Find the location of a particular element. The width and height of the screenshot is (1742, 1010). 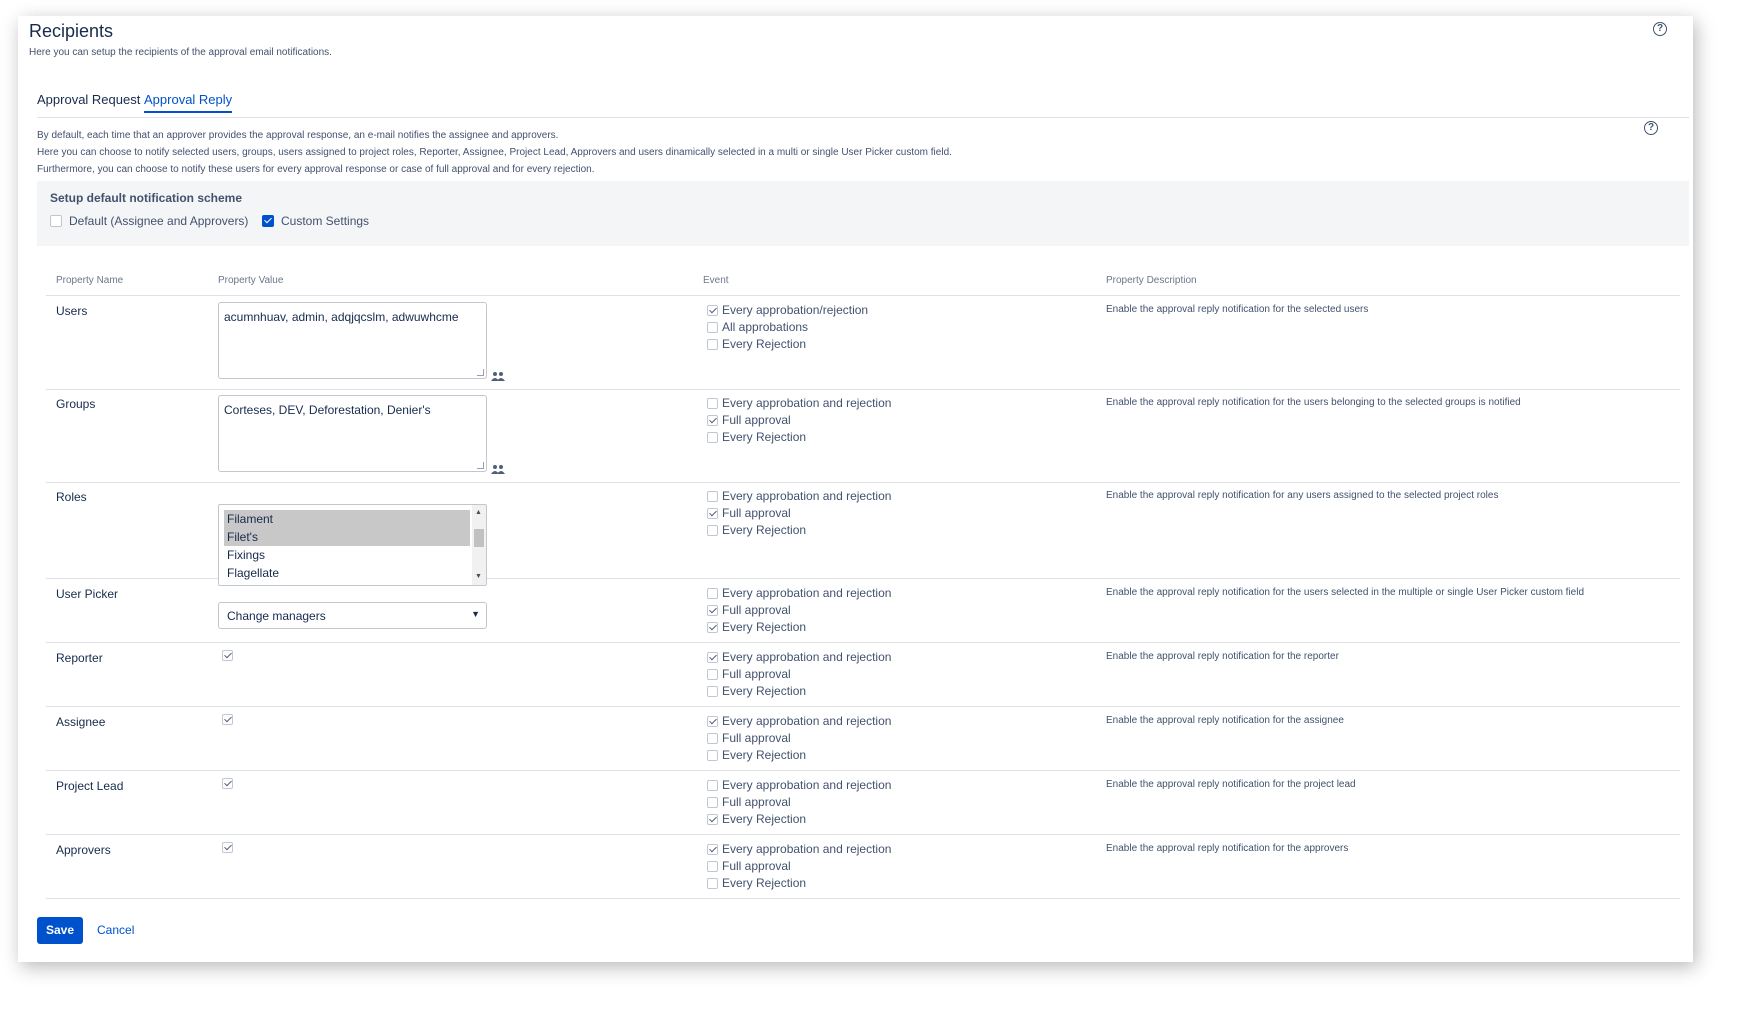

listbox-scrollbar: ▲ ▼ is located at coordinates (479, 545).